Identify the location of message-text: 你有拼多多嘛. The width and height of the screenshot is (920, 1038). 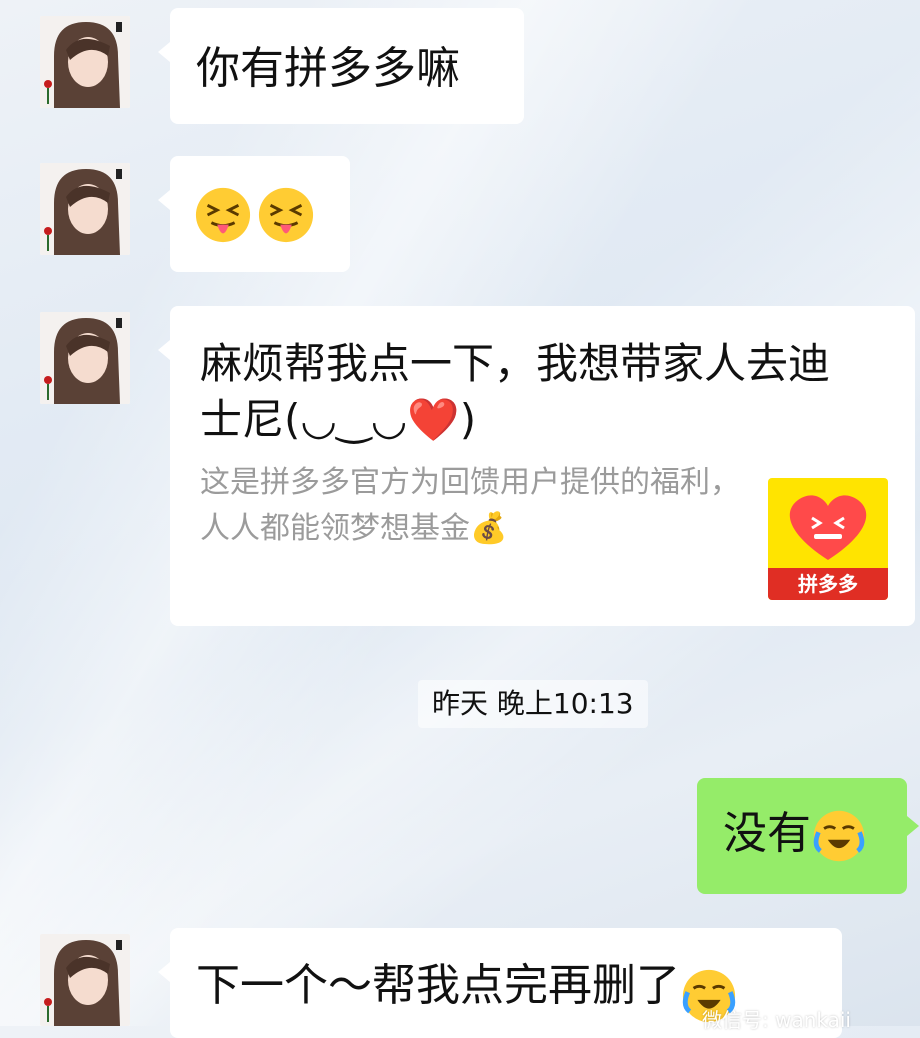
(328, 68).